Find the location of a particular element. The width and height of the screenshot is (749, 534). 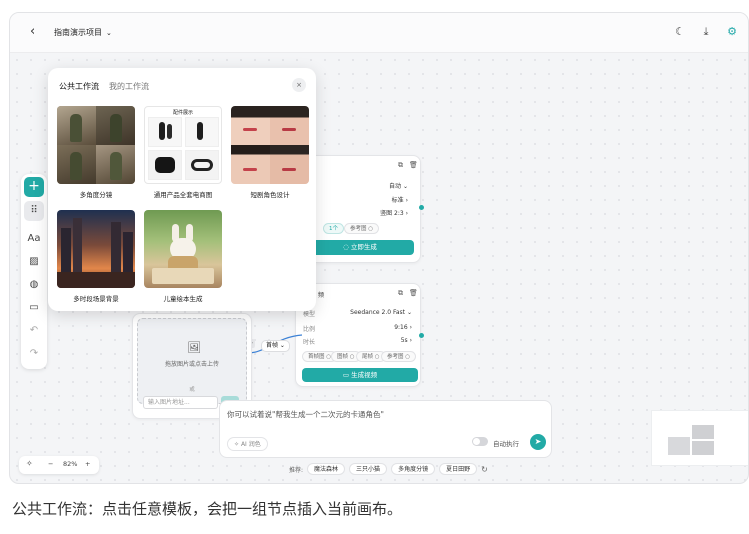

template-card: 多角度分镜 is located at coordinates (96, 152).